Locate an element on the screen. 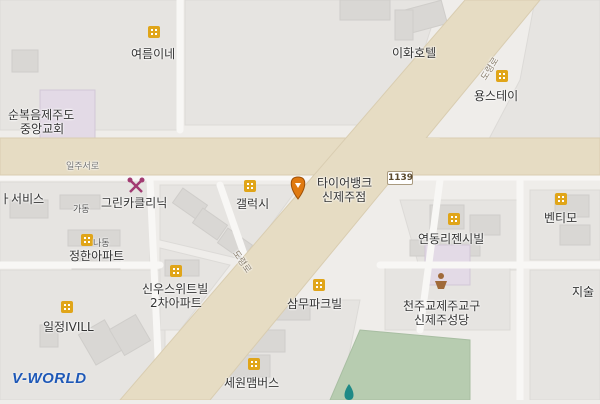 The image size is (600, 404). place-label-siwoo-line2: 2차아파트 is located at coordinates (176, 303).